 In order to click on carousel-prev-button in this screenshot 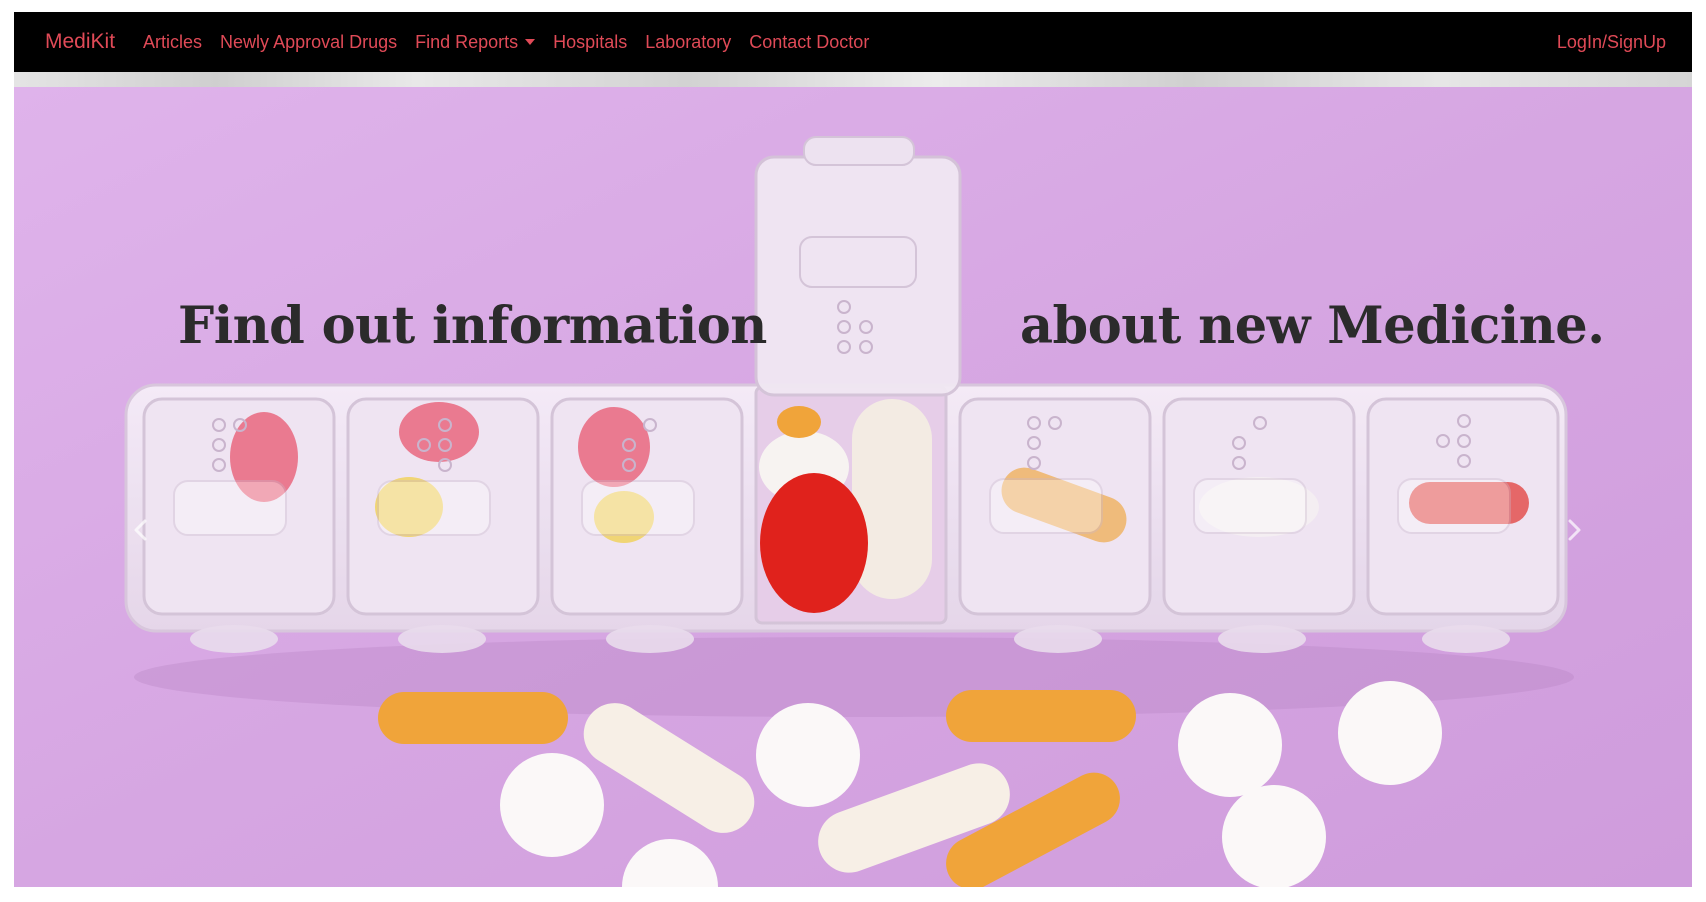, I will do `click(141, 530)`.